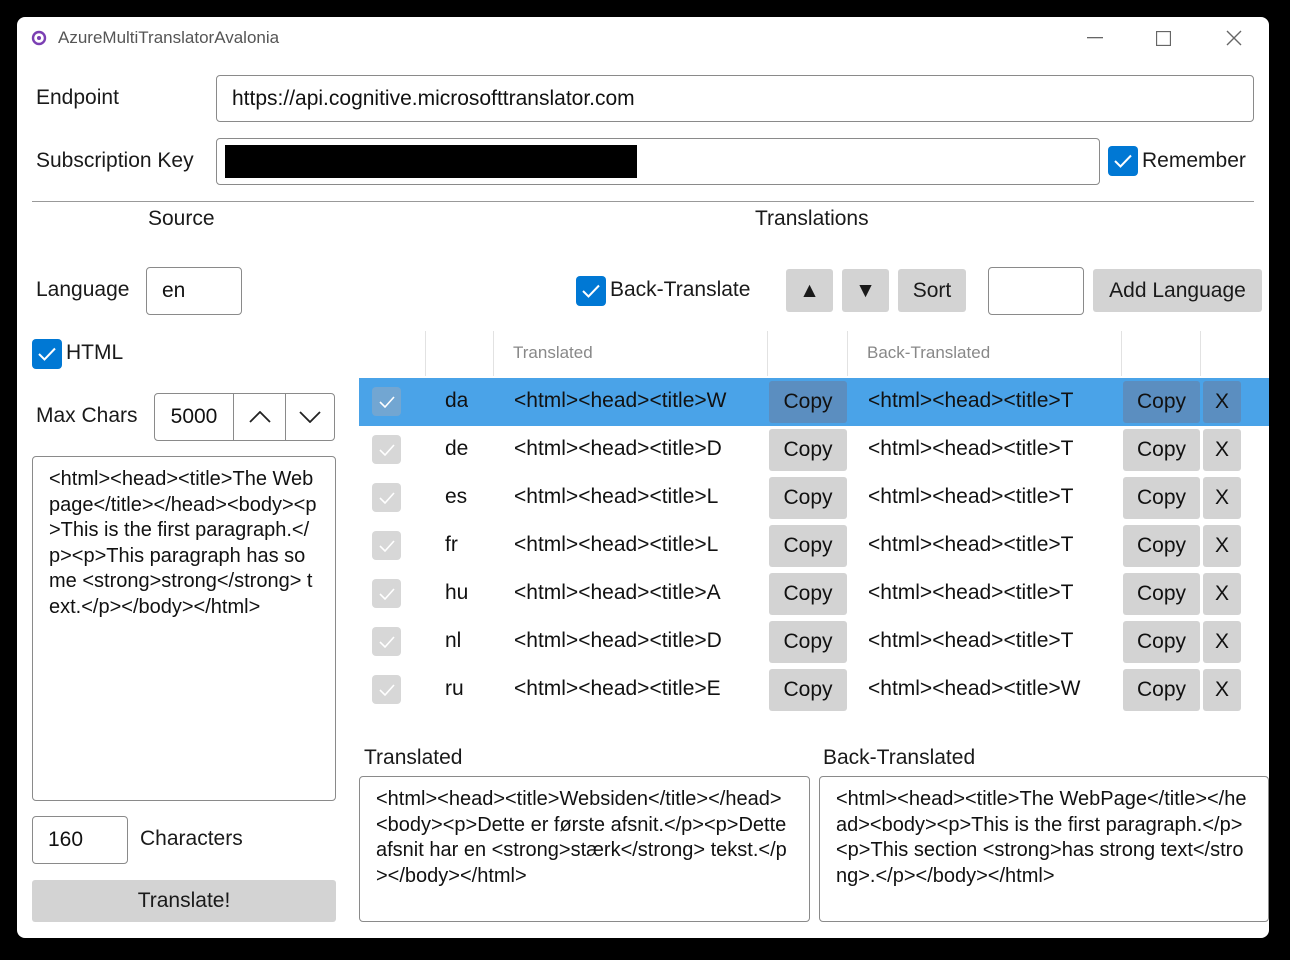 The width and height of the screenshot is (1290, 960). What do you see at coordinates (194, 417) in the screenshot?
I see `max-chars-input: 5000` at bounding box center [194, 417].